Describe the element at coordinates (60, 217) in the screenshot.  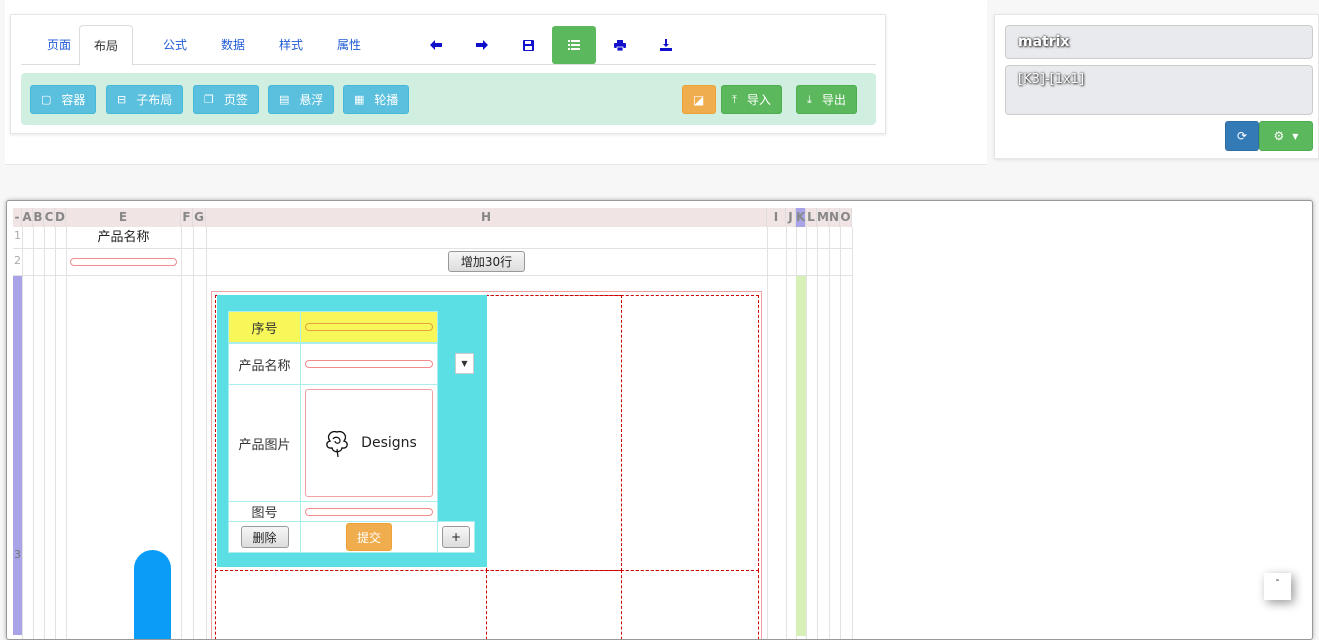
I see `col-header-d: D` at that location.